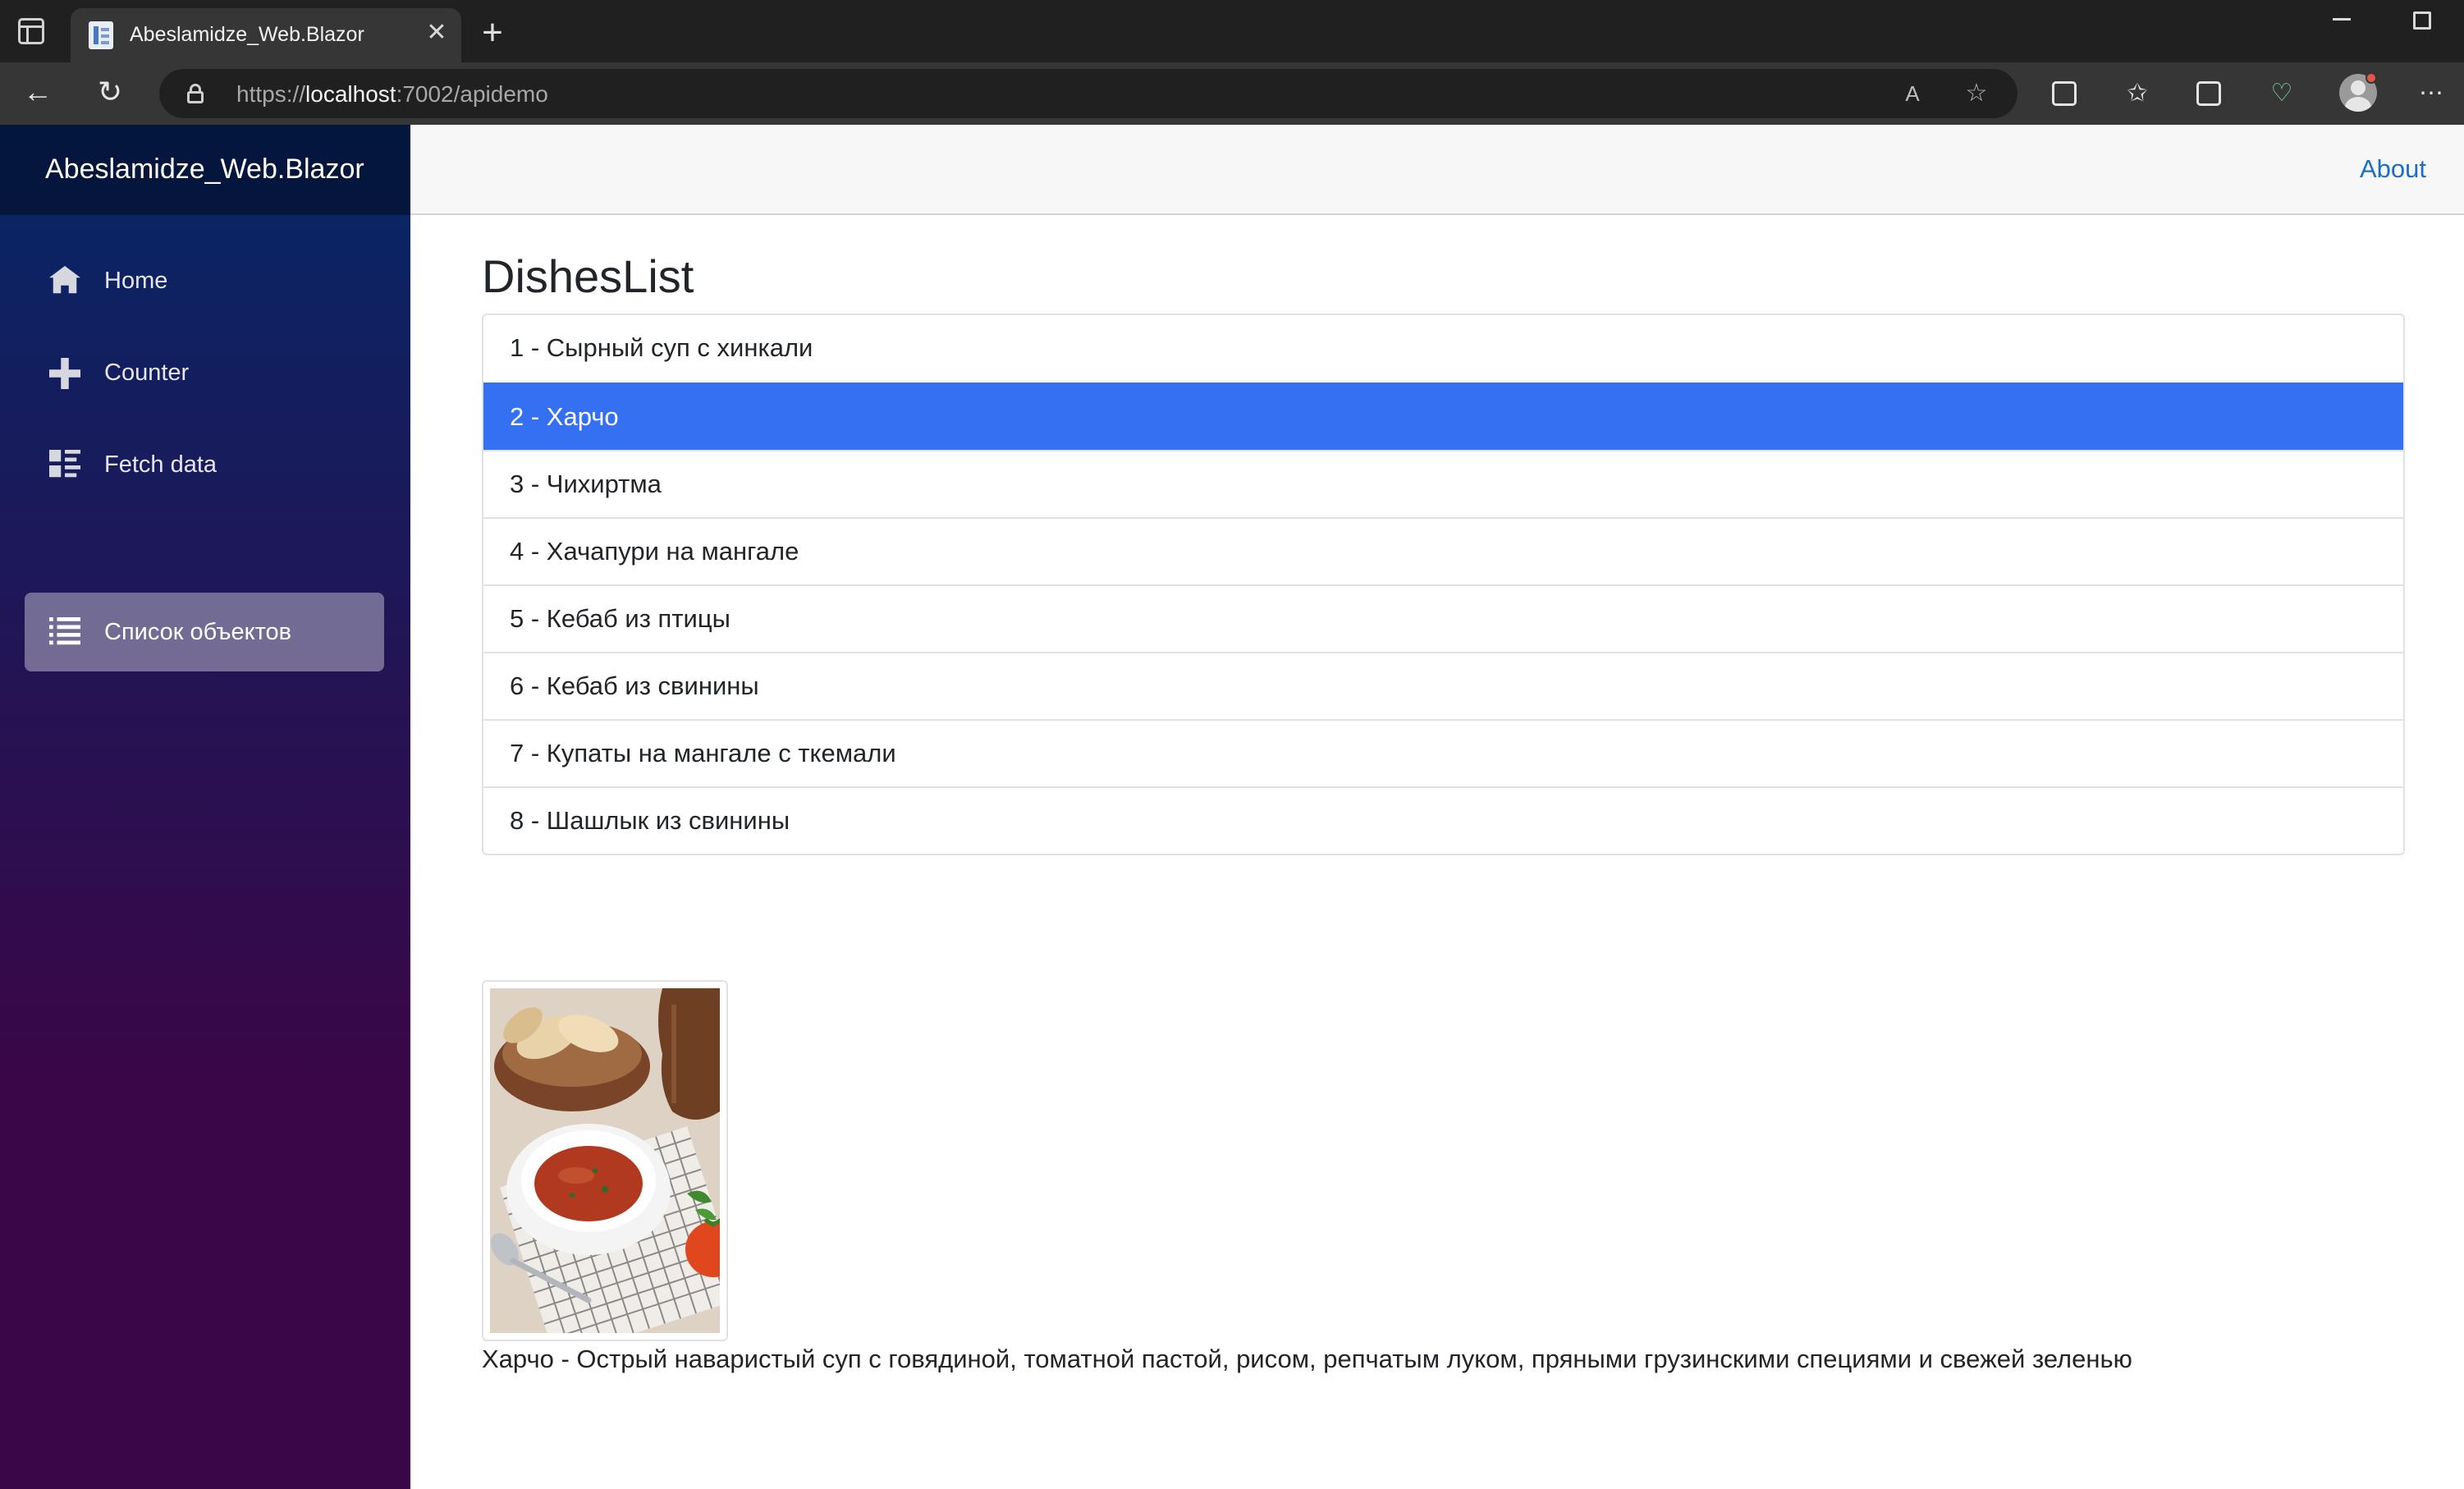  I want to click on split-screen-icon, so click(2064, 93).